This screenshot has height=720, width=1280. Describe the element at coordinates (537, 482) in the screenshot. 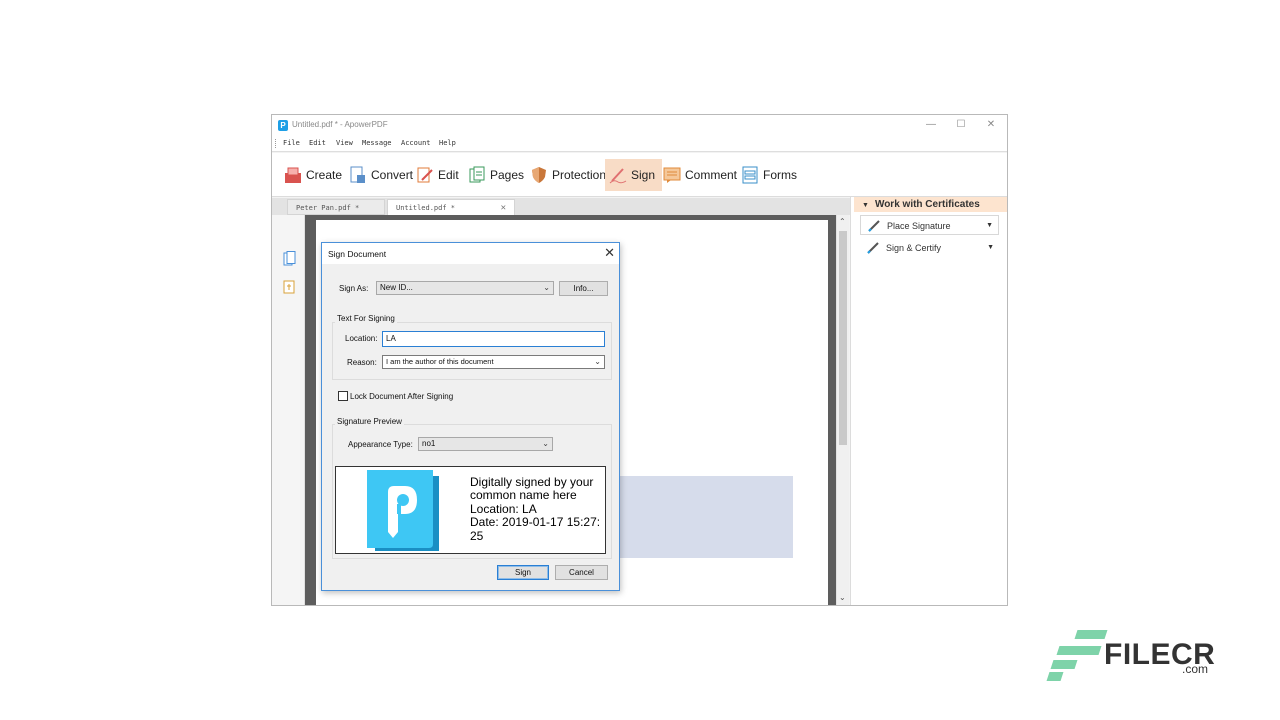

I see `preview-line: Digitally signed by your` at that location.